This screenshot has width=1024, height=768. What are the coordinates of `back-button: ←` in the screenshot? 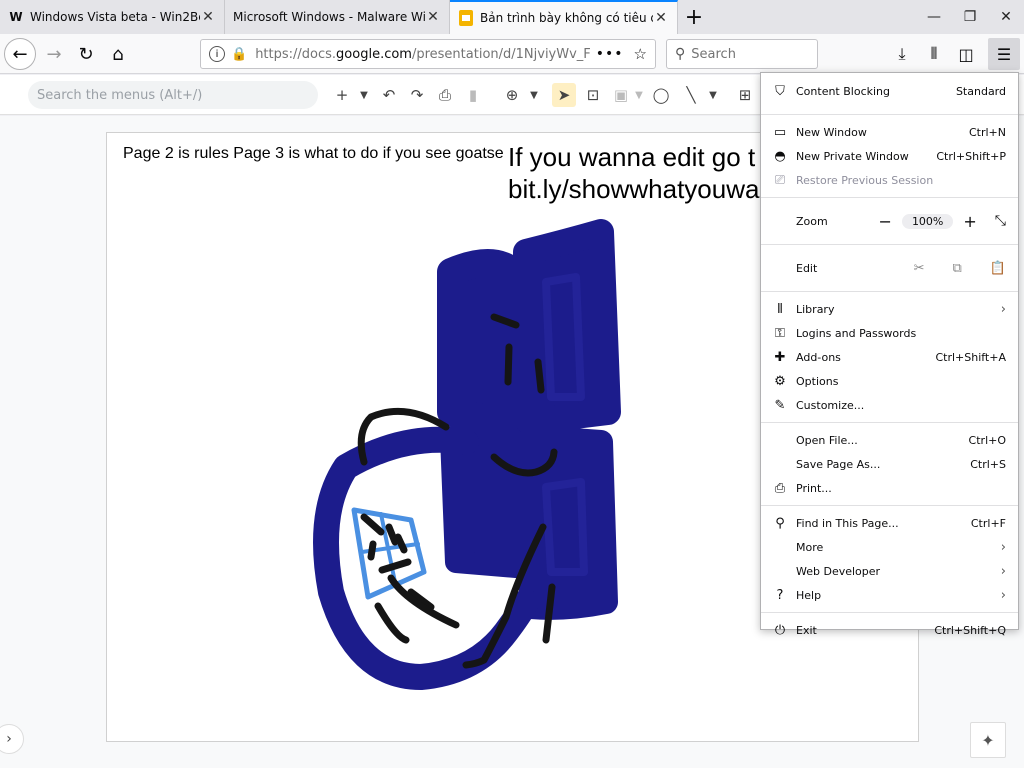 It's located at (20, 54).